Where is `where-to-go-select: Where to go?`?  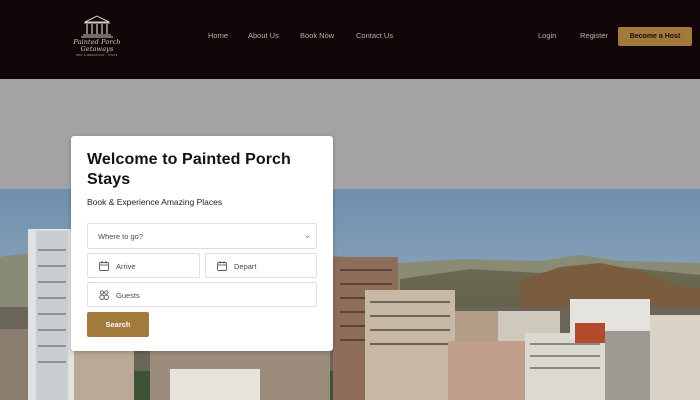
where-to-go-select: Where to go? is located at coordinates (202, 236).